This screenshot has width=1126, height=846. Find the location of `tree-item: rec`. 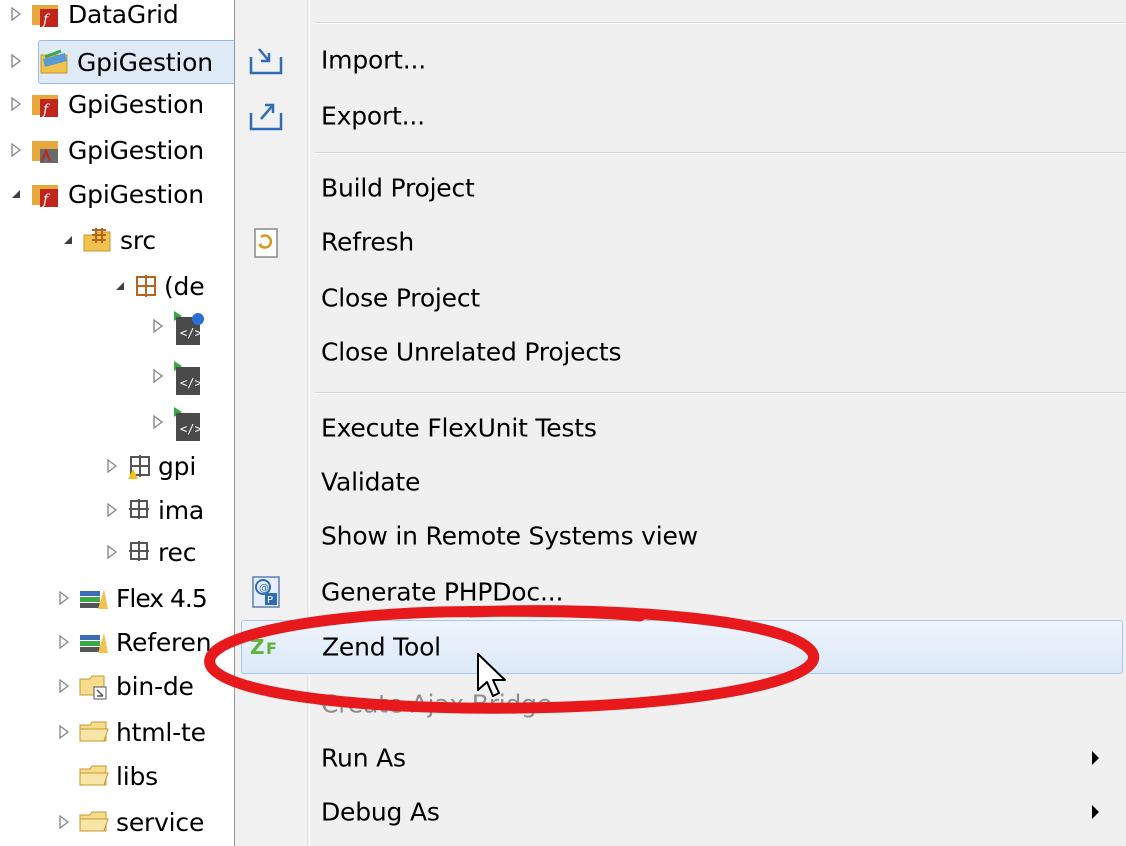

tree-item: rec is located at coordinates (150, 552).